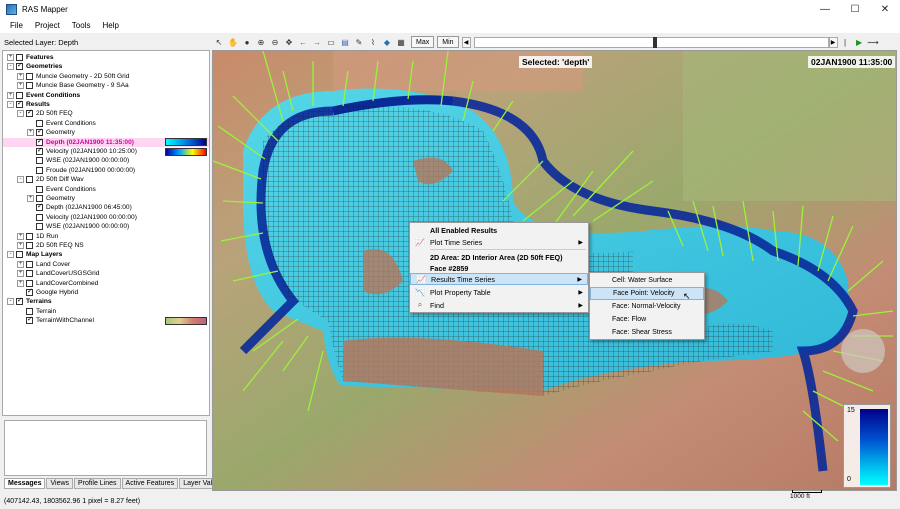 The image size is (900, 509). What do you see at coordinates (345, 42) in the screenshot?
I see `layer-icon: ▤` at bounding box center [345, 42].